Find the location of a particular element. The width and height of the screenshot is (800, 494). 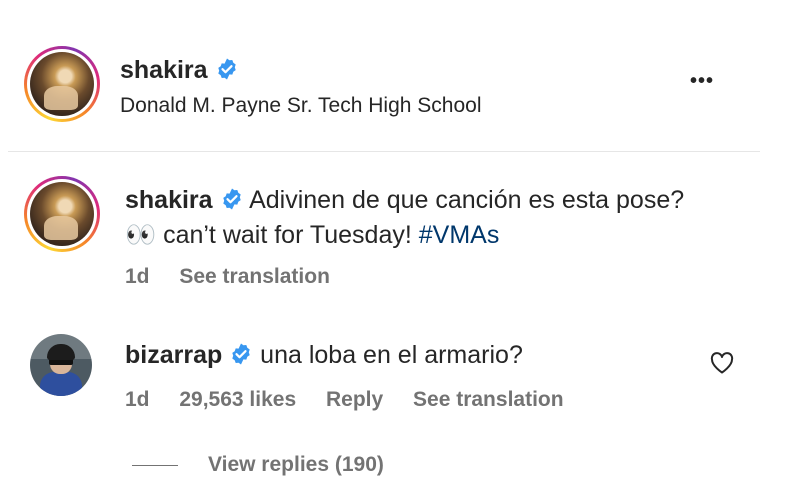

caption-hashtag: #VMAs is located at coordinates (459, 235).